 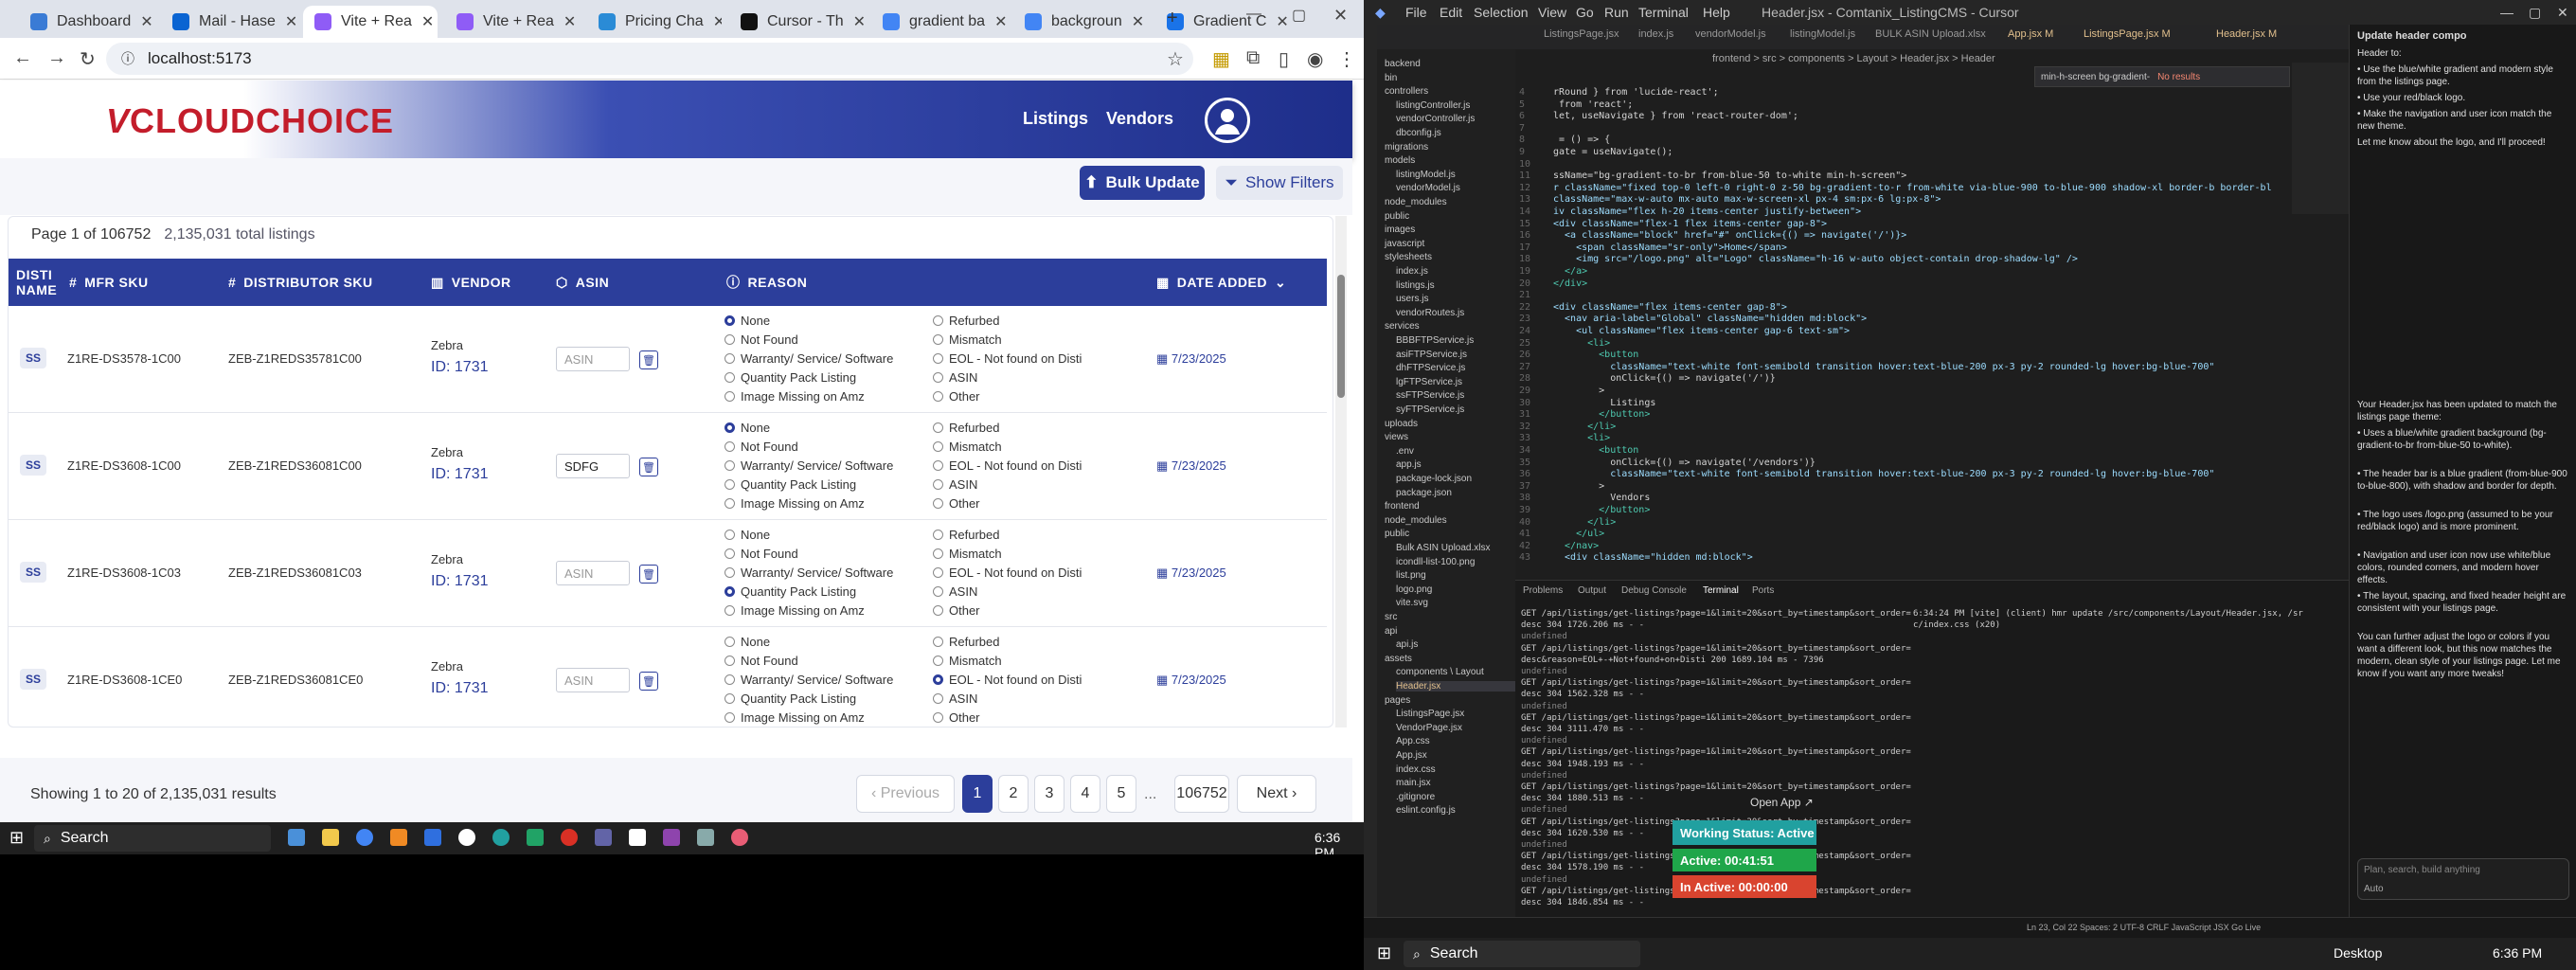 I want to click on explorer-item: Bulk ASIN Upload.xlsx, so click(x=1443, y=548).